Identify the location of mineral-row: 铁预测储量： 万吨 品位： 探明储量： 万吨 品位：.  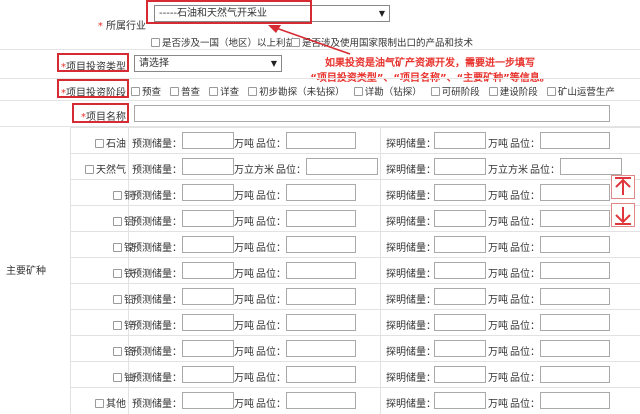
(355, 270).